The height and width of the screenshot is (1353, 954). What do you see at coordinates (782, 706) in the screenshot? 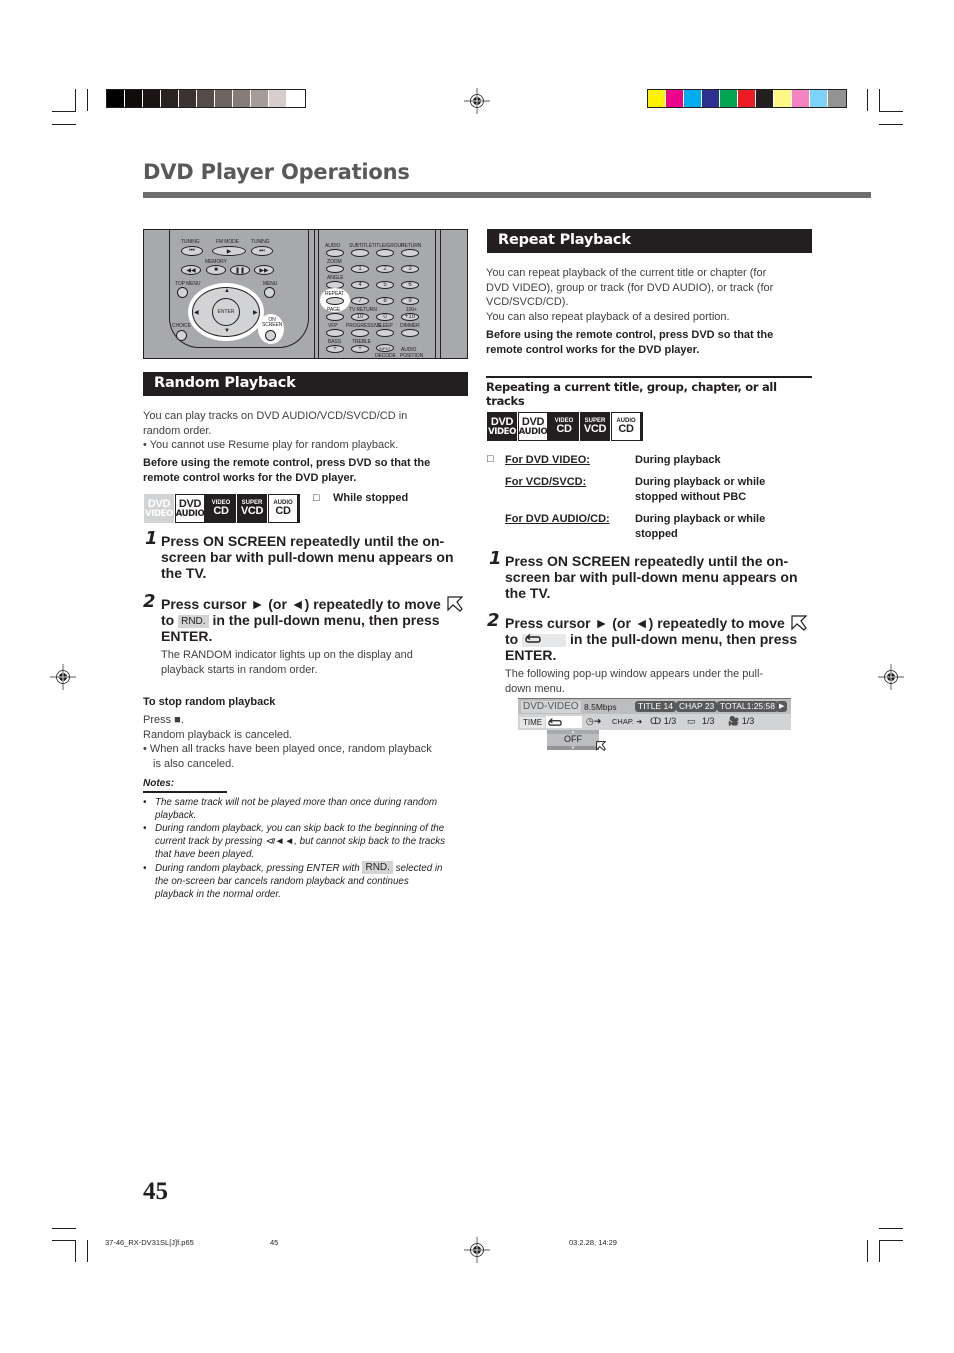
I see `osd-play-icon: ▶` at bounding box center [782, 706].